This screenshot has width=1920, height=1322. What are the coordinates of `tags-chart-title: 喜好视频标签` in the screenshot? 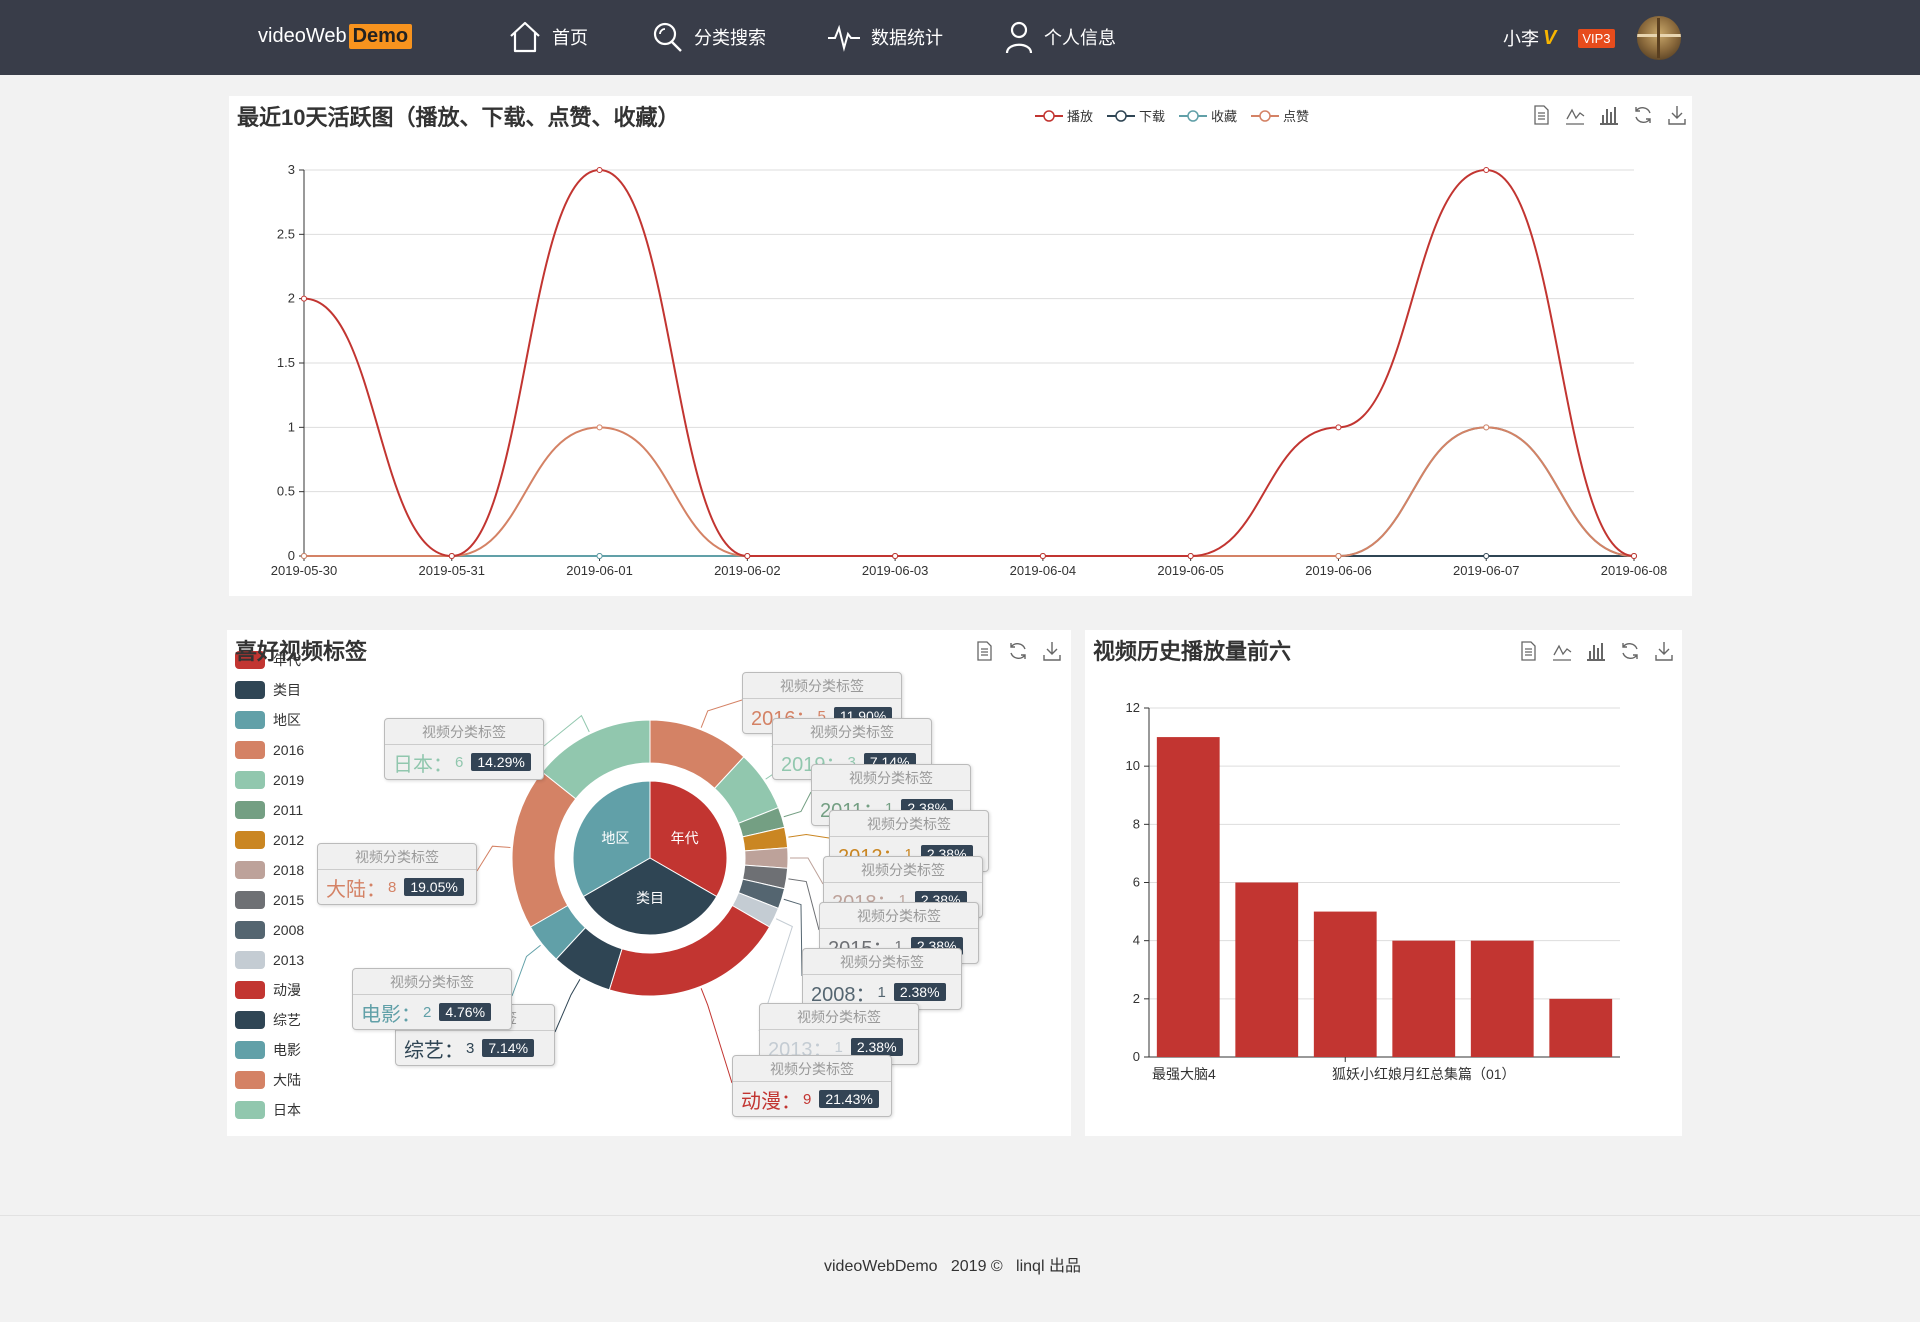 It's located at (301, 651).